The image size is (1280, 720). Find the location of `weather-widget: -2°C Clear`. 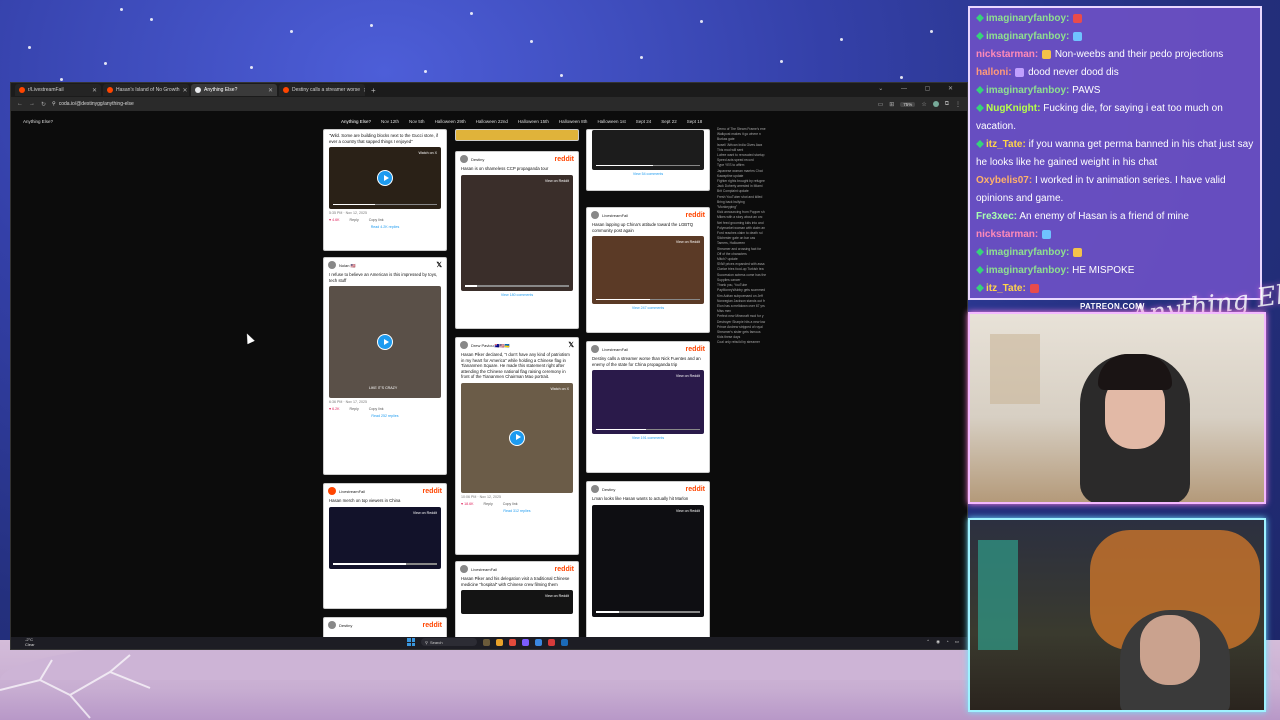

weather-widget: -2°C Clear is located at coordinates (30, 642).